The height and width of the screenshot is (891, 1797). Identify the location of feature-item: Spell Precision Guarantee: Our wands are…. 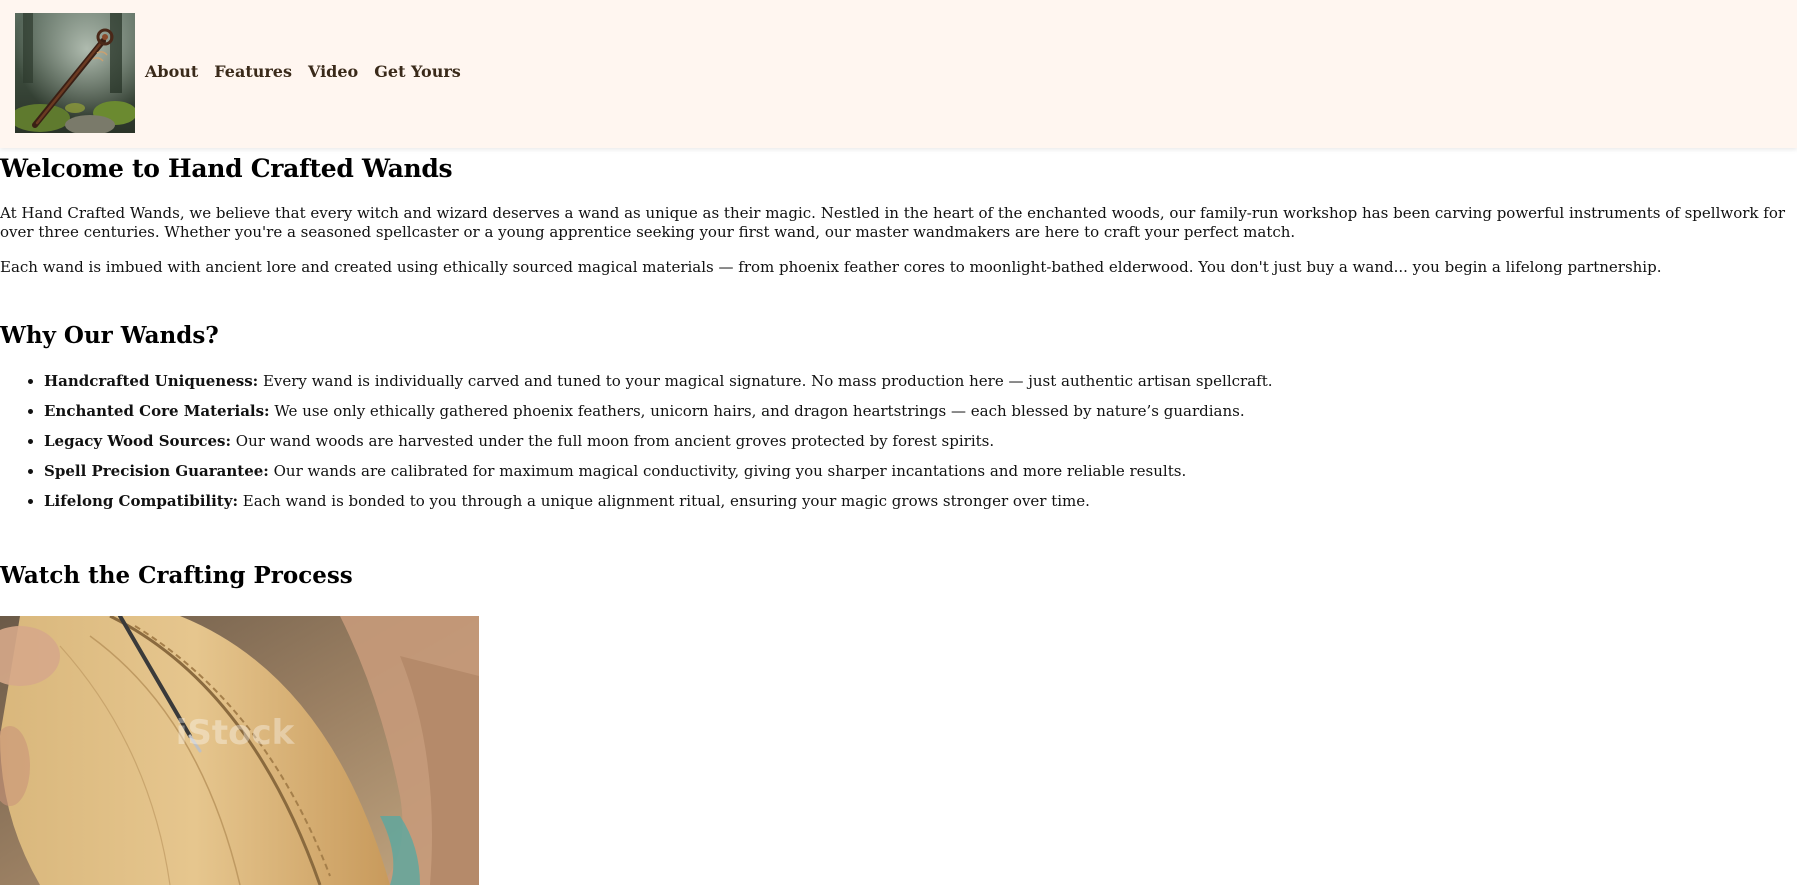
(658, 471).